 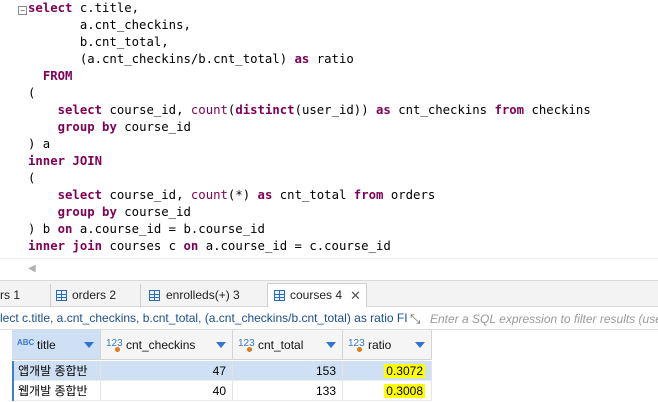 I want to click on column-name: cnt_checkins, so click(x=161, y=345).